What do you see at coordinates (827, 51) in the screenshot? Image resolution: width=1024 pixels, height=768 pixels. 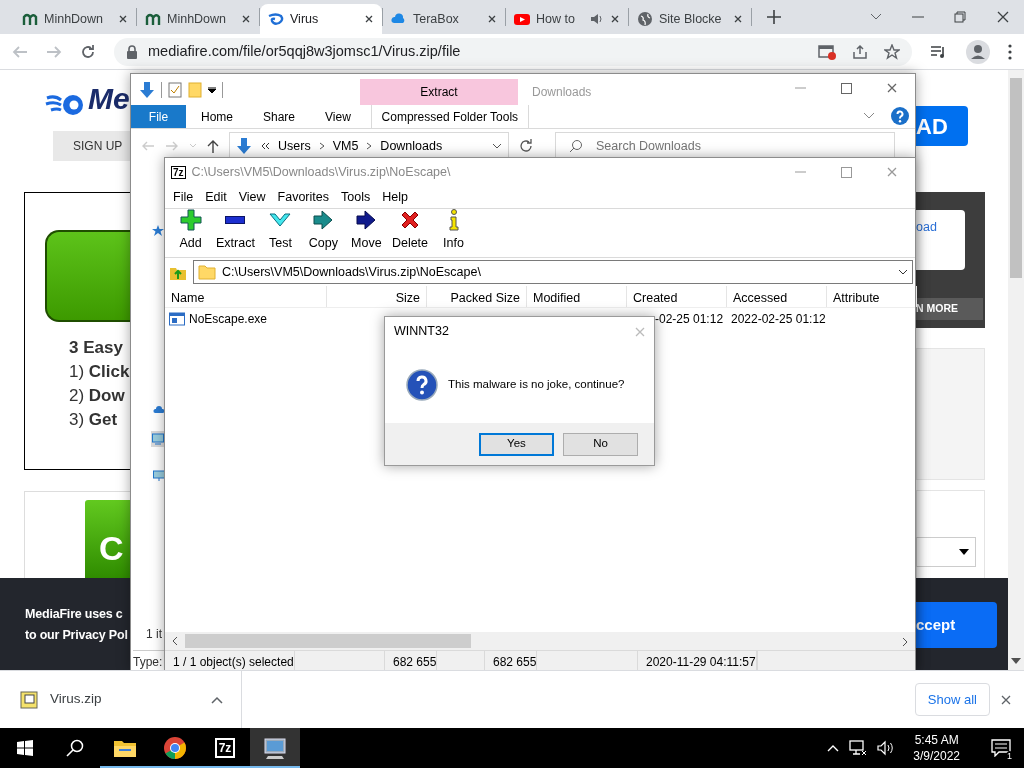 I see `blocked-popup-icon` at bounding box center [827, 51].